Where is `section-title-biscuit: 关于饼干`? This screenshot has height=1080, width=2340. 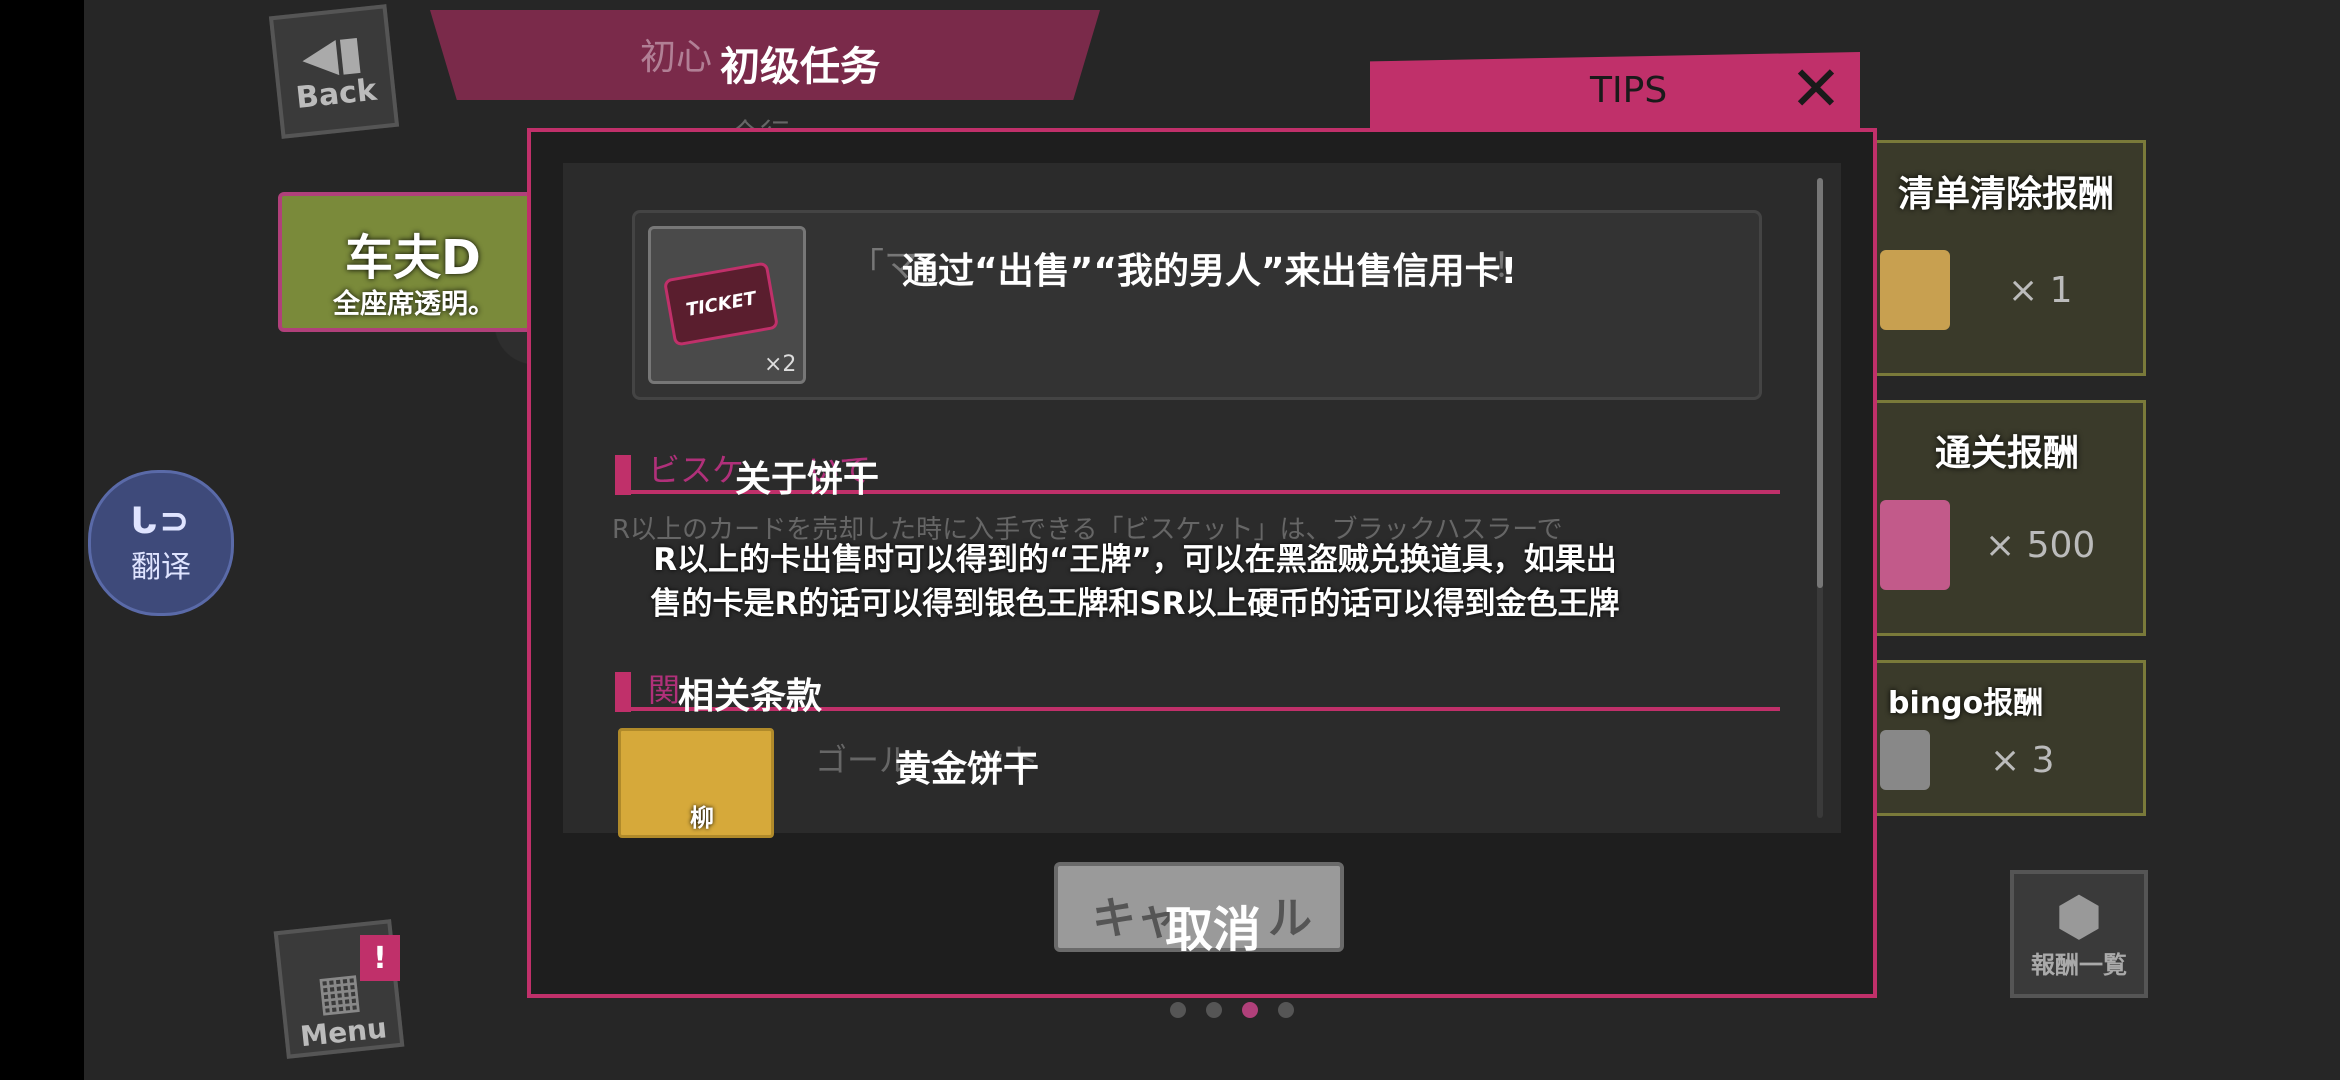
section-title-biscuit: 关于饼干 is located at coordinates (807, 479).